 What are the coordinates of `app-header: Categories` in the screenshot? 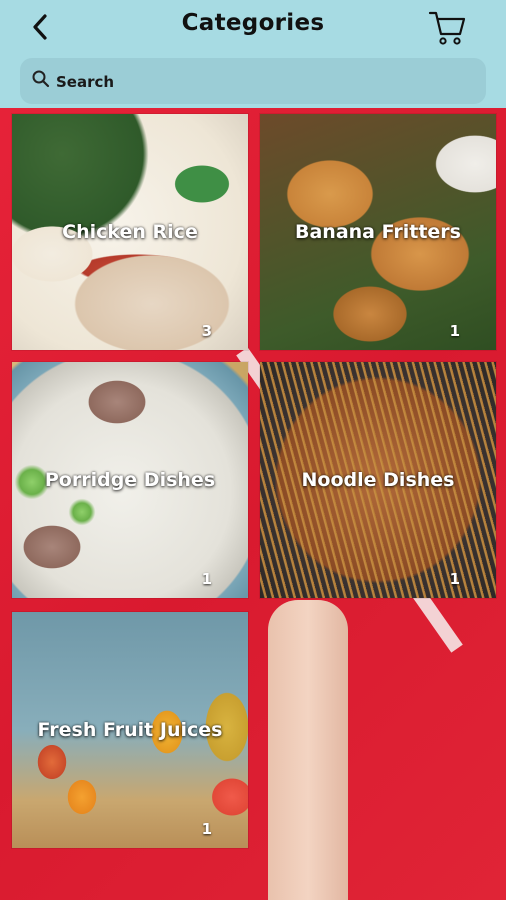 It's located at (253, 54).